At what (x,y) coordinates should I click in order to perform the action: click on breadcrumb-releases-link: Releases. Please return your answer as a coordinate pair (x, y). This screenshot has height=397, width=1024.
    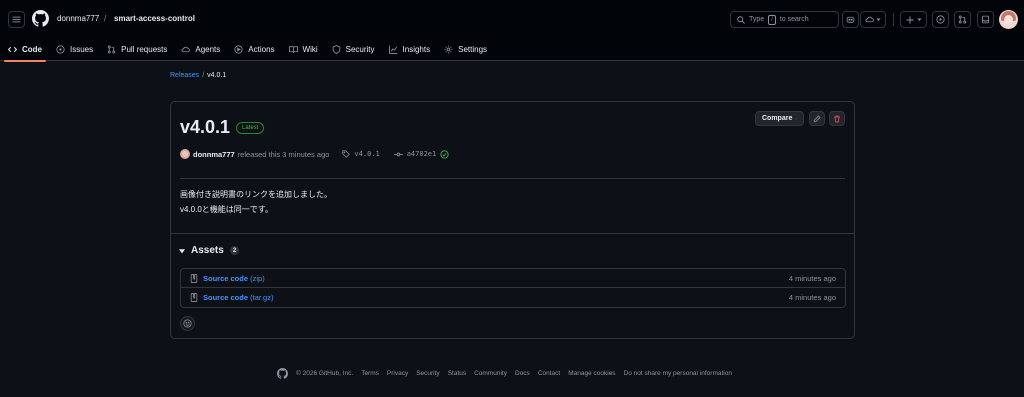
    Looking at the image, I should click on (184, 75).